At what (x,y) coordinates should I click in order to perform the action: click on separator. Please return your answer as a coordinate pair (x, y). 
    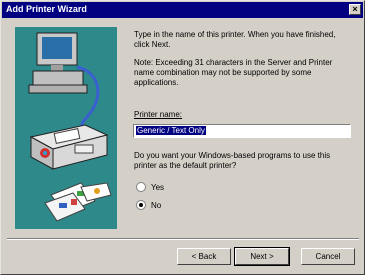
    Looking at the image, I should click on (183, 239).